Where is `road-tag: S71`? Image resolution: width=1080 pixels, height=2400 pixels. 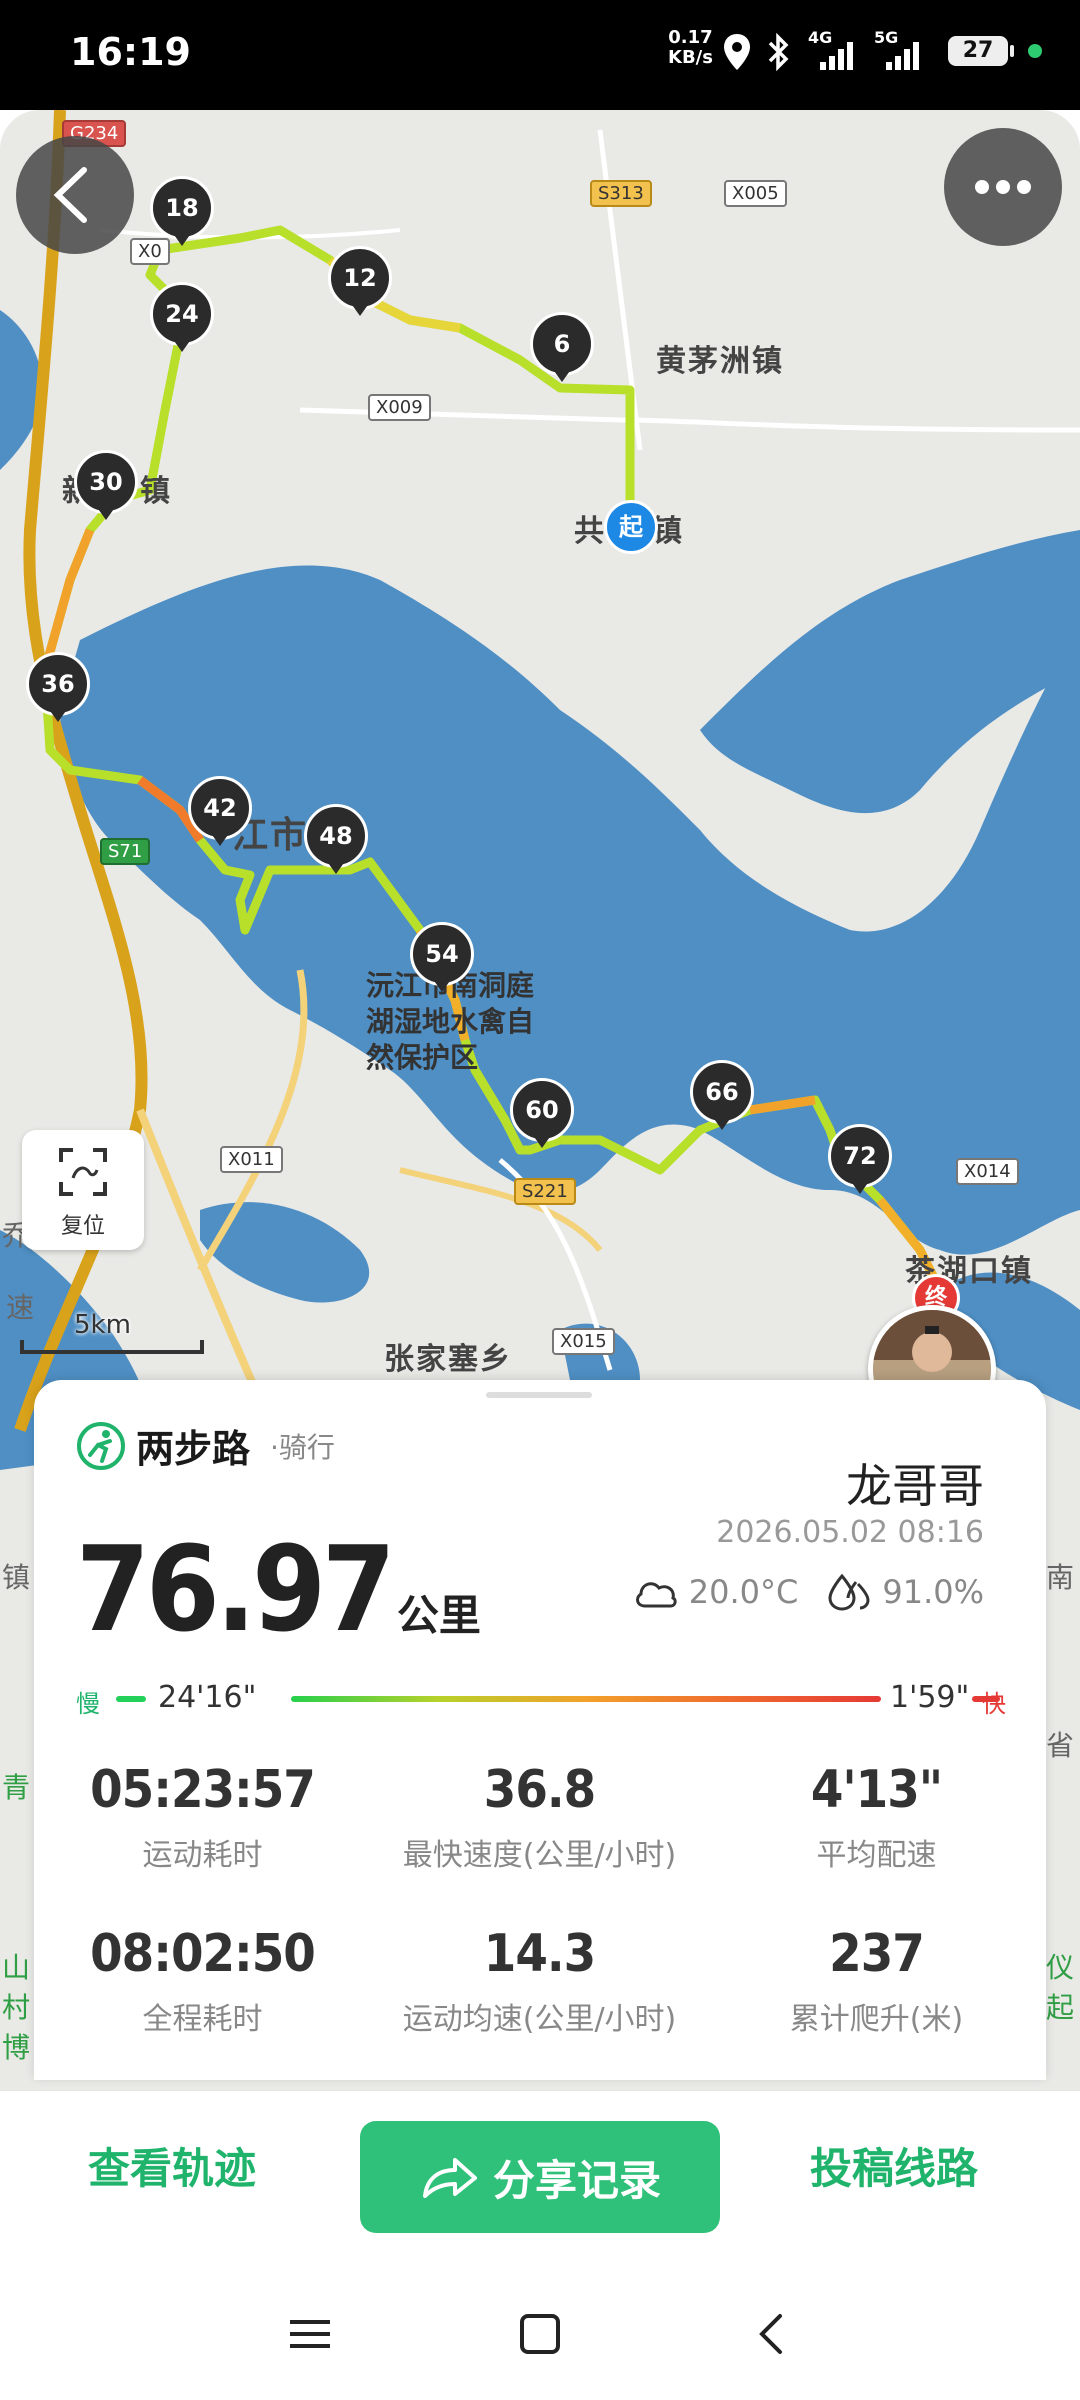 road-tag: S71 is located at coordinates (125, 851).